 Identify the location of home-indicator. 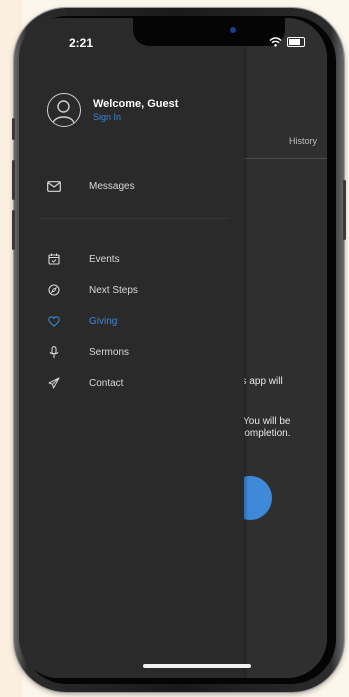
(197, 666).